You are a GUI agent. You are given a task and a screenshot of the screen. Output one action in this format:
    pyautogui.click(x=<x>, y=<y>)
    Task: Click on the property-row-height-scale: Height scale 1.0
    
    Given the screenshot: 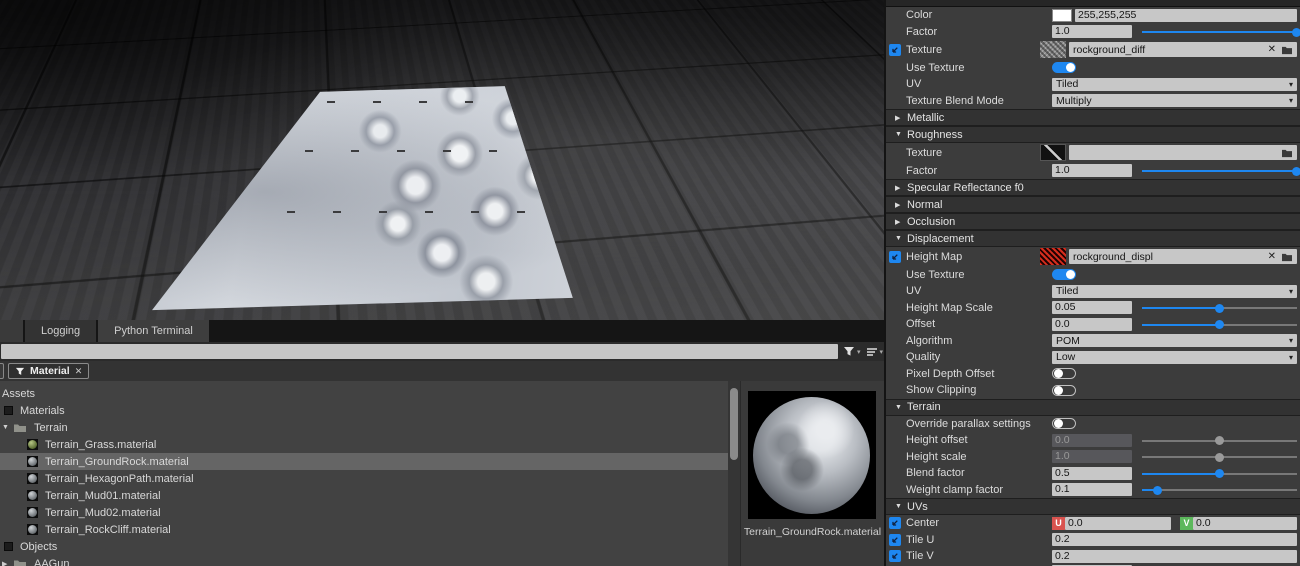 What is the action you would take?
    pyautogui.click(x=1093, y=457)
    